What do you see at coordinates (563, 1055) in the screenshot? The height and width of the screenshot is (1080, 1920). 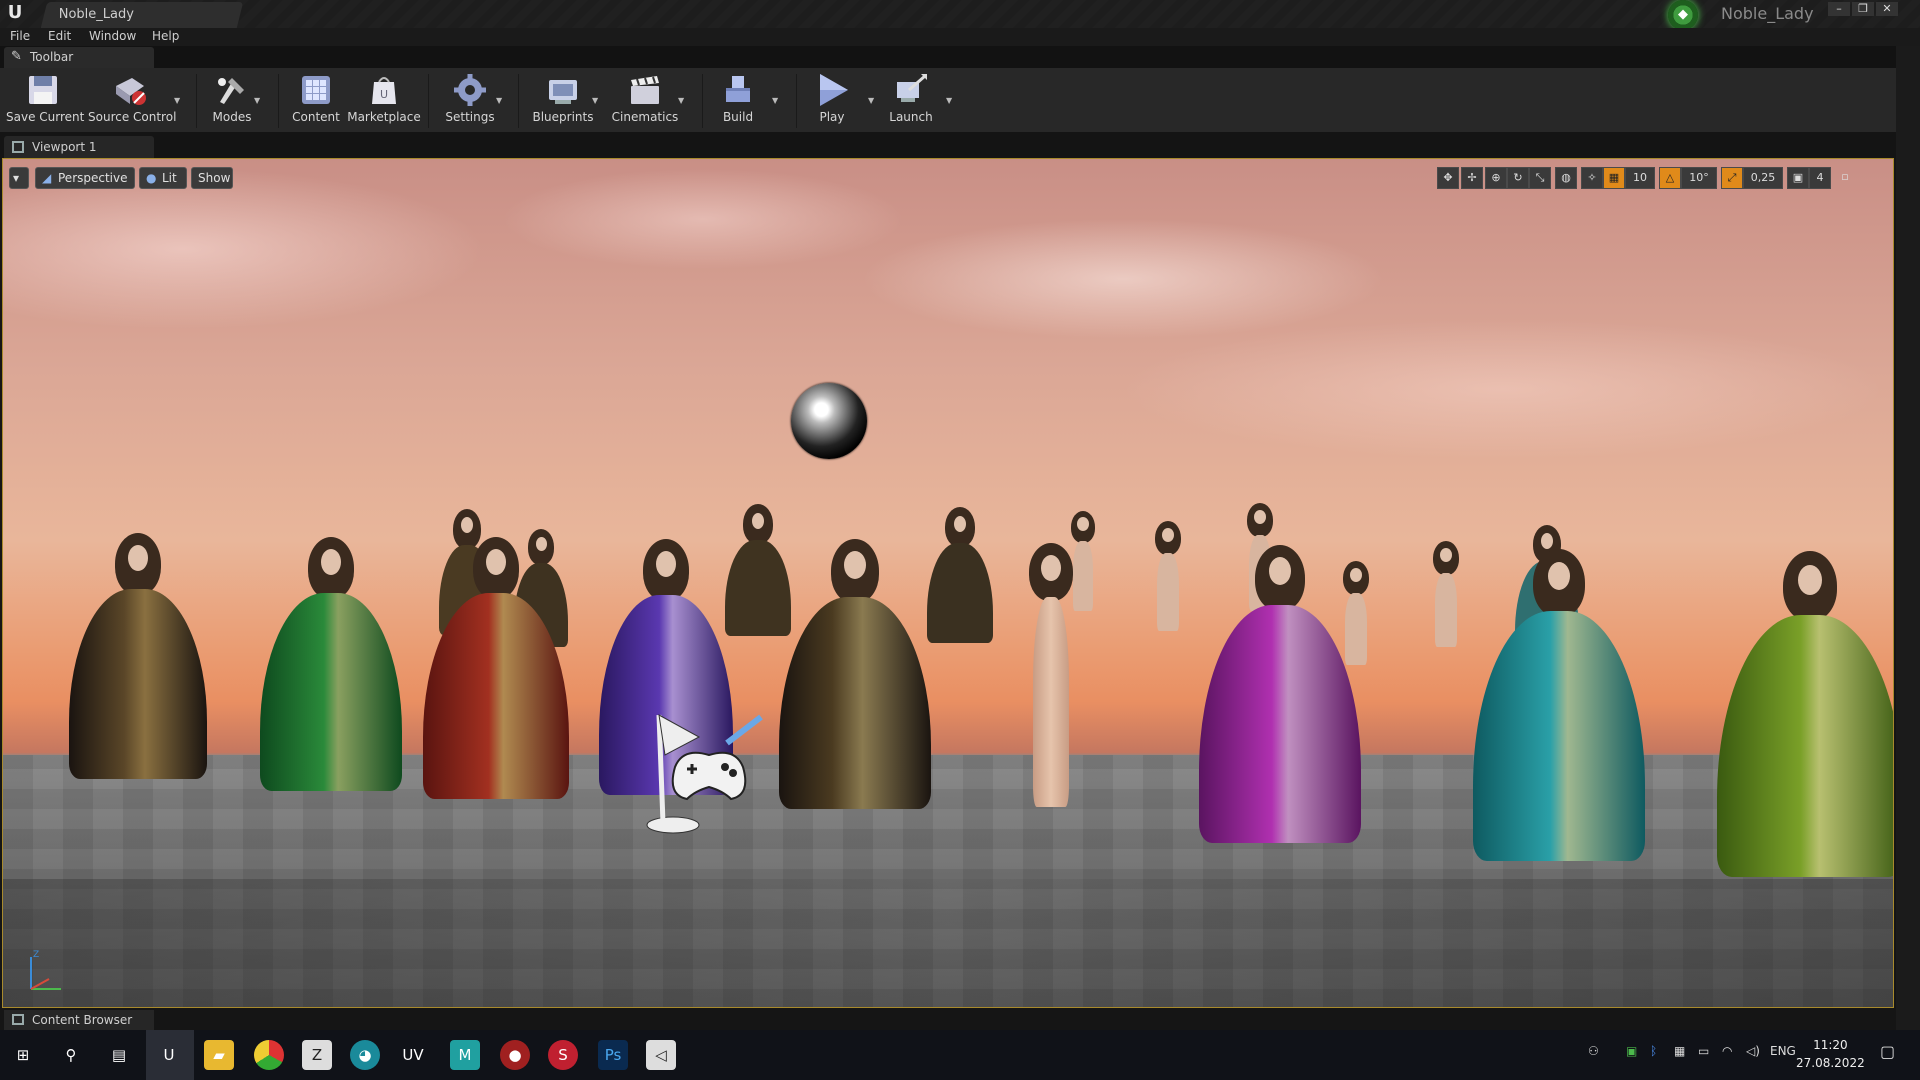 I see `substance-painter-icon: S` at bounding box center [563, 1055].